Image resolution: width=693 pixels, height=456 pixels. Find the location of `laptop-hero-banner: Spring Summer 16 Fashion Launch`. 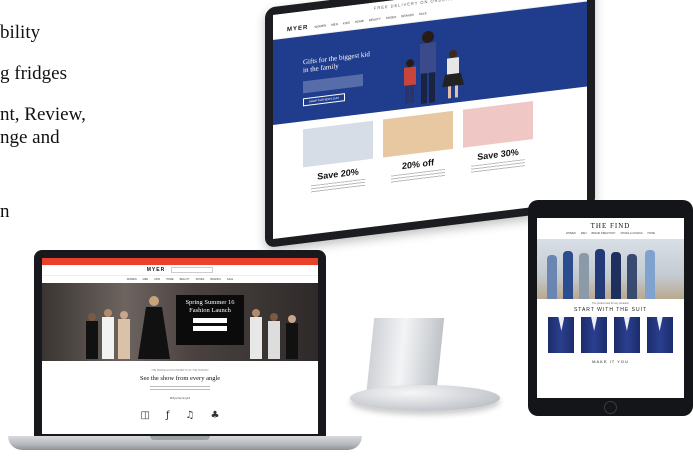

laptop-hero-banner: Spring Summer 16 Fashion Launch is located at coordinates (180, 322).